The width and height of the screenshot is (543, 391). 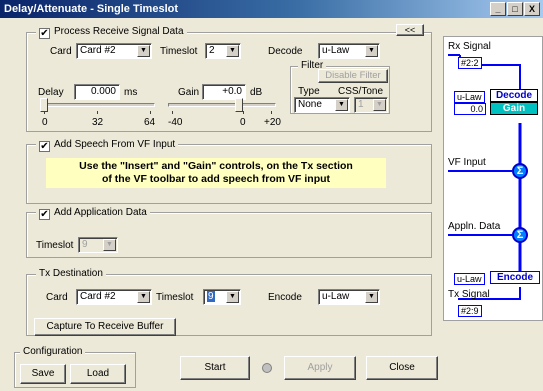 I want to click on delay-unit: ms, so click(x=131, y=92).